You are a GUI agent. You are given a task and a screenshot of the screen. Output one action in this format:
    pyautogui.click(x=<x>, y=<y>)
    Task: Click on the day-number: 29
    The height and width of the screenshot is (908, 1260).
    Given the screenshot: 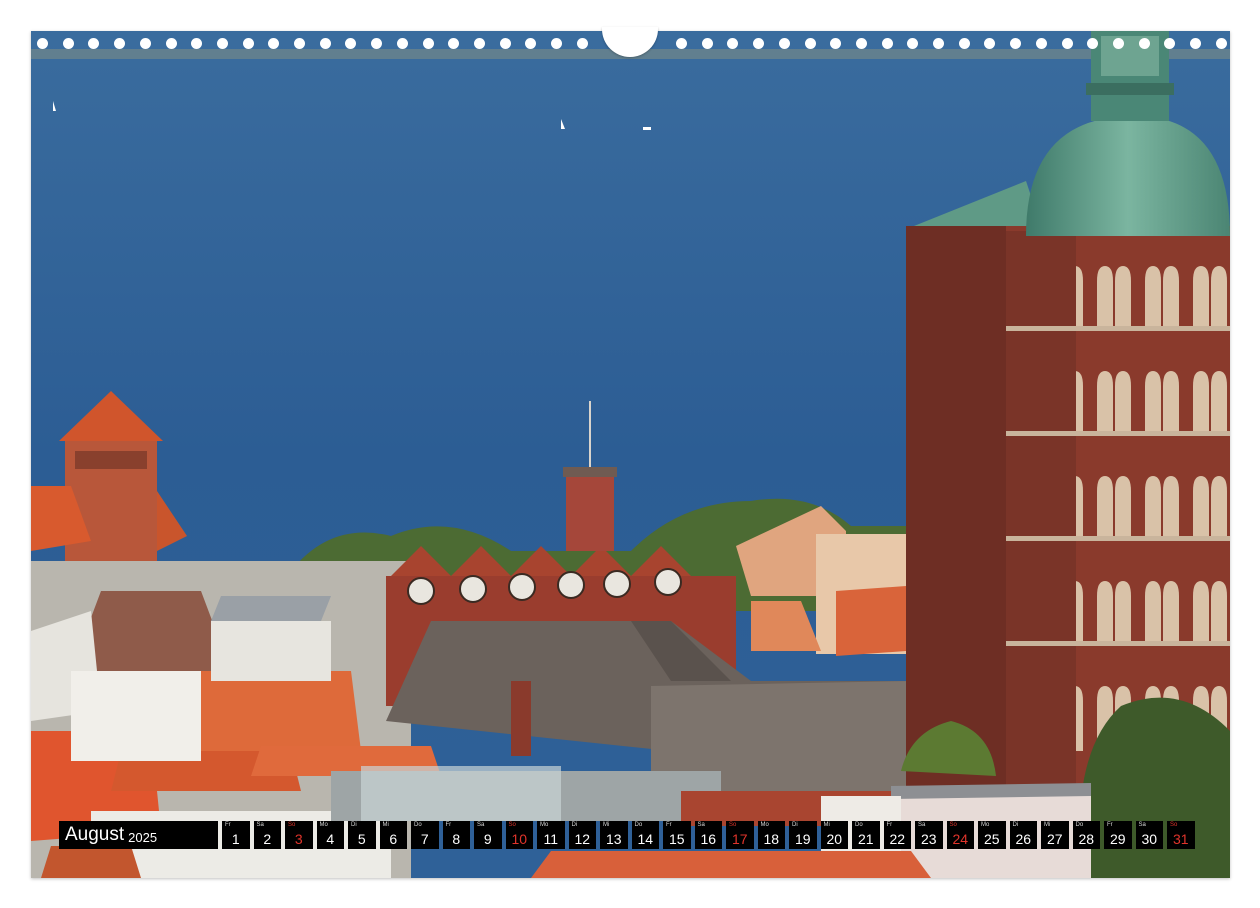 What is the action you would take?
    pyautogui.click(x=1117, y=839)
    